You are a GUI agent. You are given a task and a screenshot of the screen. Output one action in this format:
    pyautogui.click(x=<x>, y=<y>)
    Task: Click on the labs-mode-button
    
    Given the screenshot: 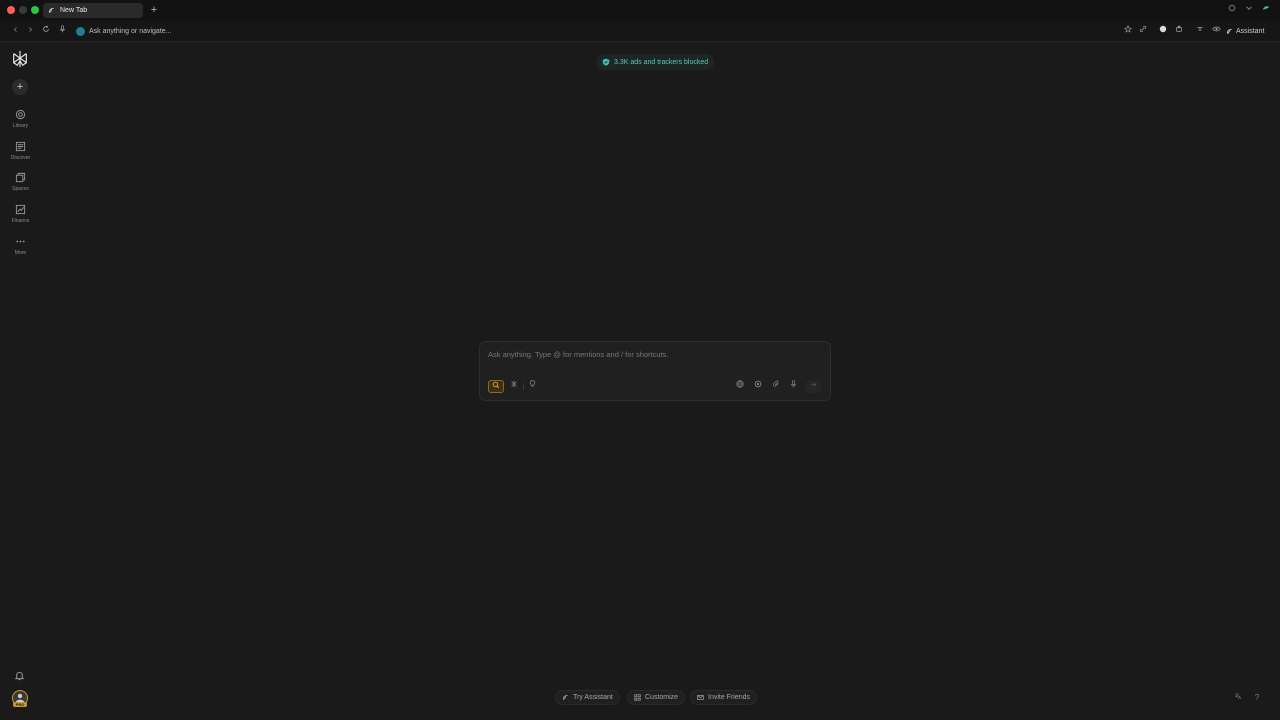 What is the action you would take?
    pyautogui.click(x=532, y=386)
    